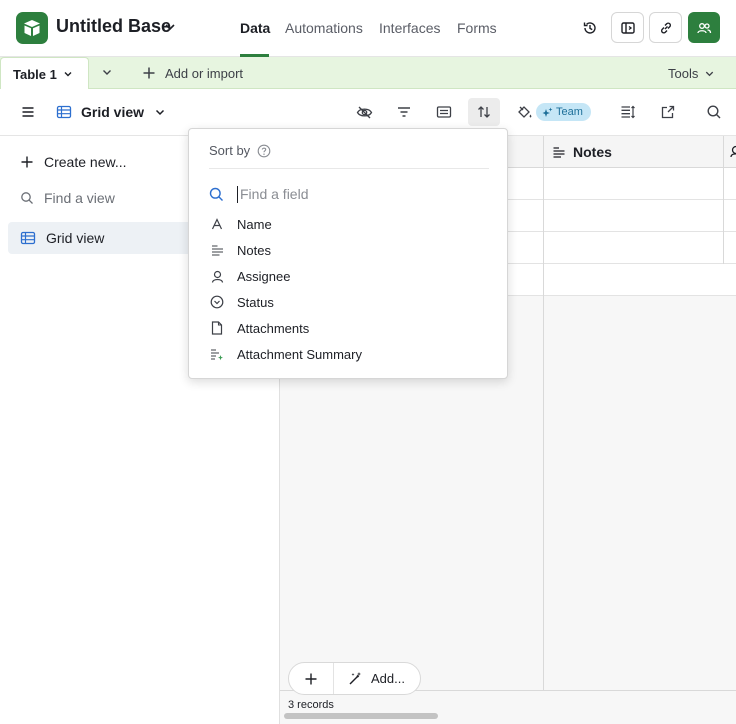 This screenshot has width=736, height=724. What do you see at coordinates (299, 354) in the screenshot?
I see `field-label: Attachment Summary` at bounding box center [299, 354].